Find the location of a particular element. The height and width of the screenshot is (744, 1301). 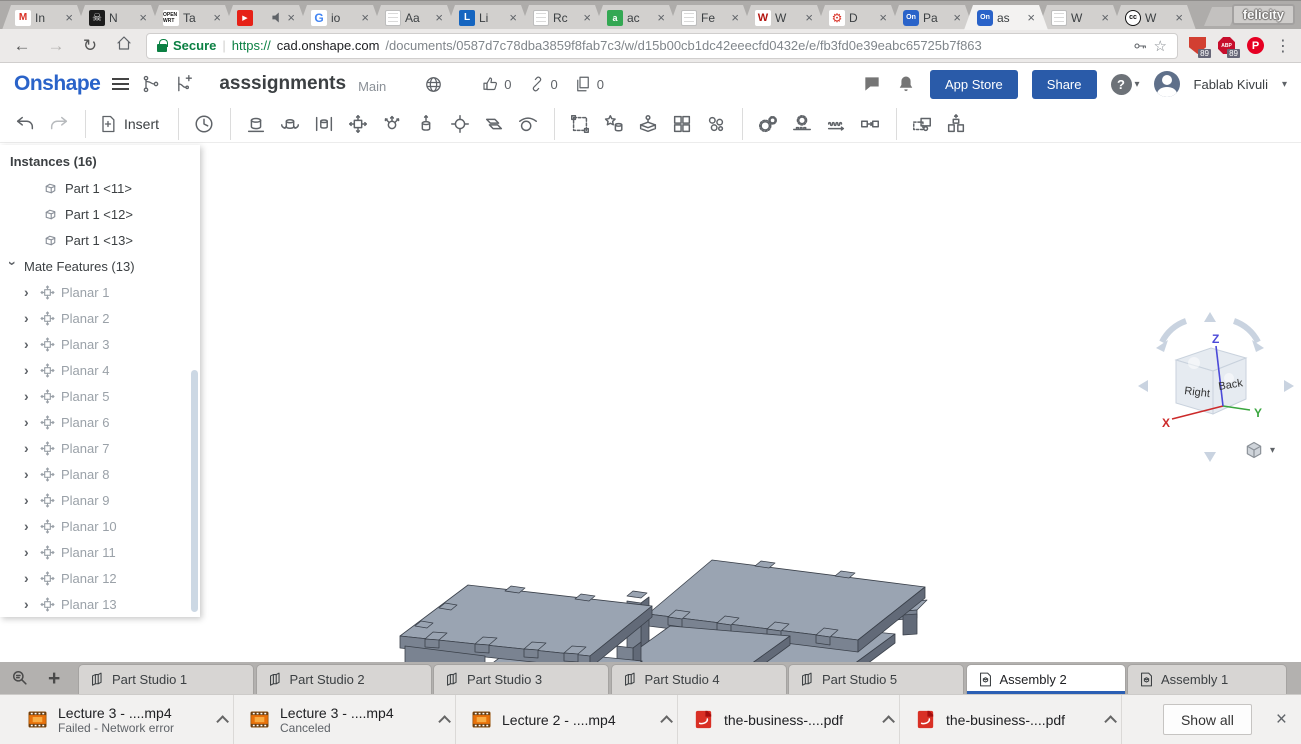

mate-row: › Planar 12 is located at coordinates (100, 578).